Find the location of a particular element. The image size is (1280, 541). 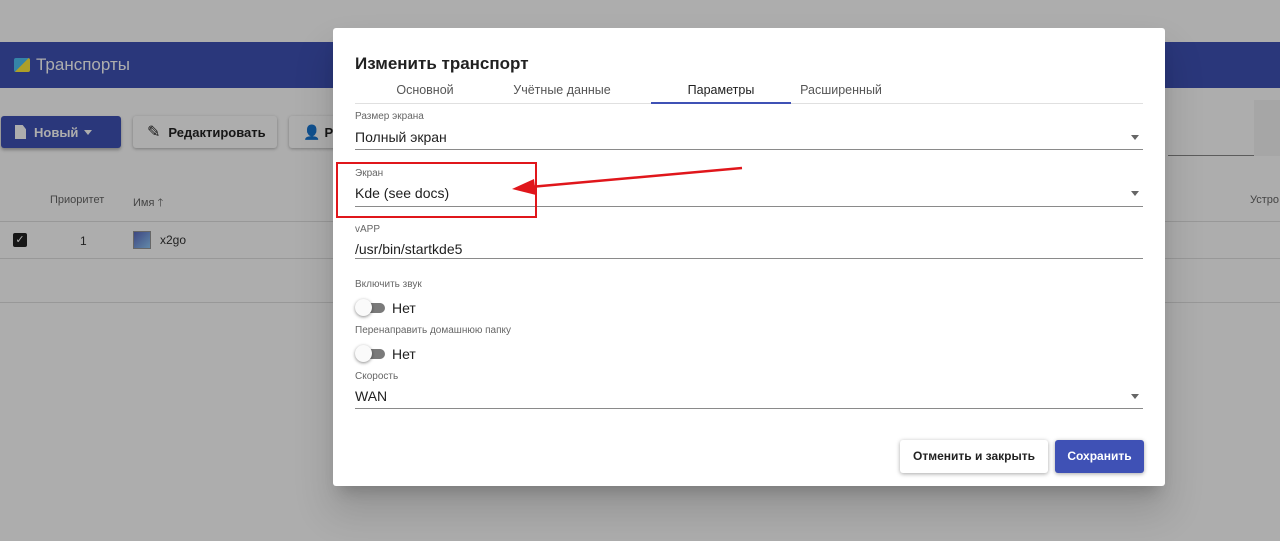

desktop-dropdown-icon is located at coordinates (1135, 193).